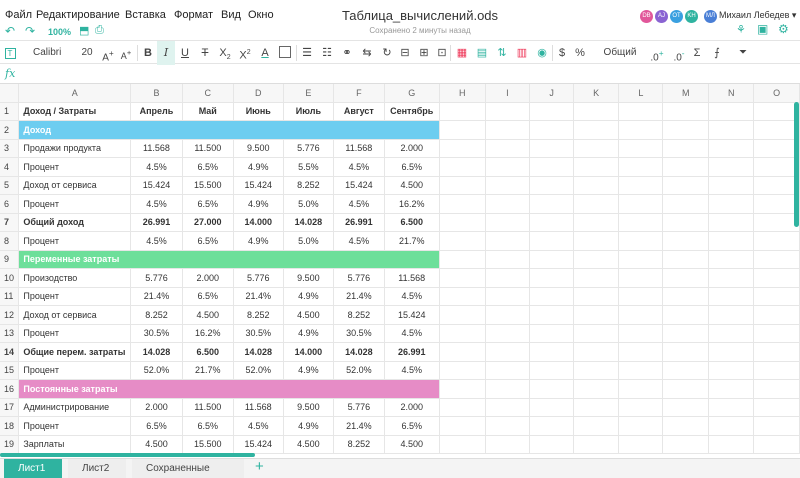 This screenshot has height=478, width=800. I want to click on function-icon: ⨍, so click(717, 53).